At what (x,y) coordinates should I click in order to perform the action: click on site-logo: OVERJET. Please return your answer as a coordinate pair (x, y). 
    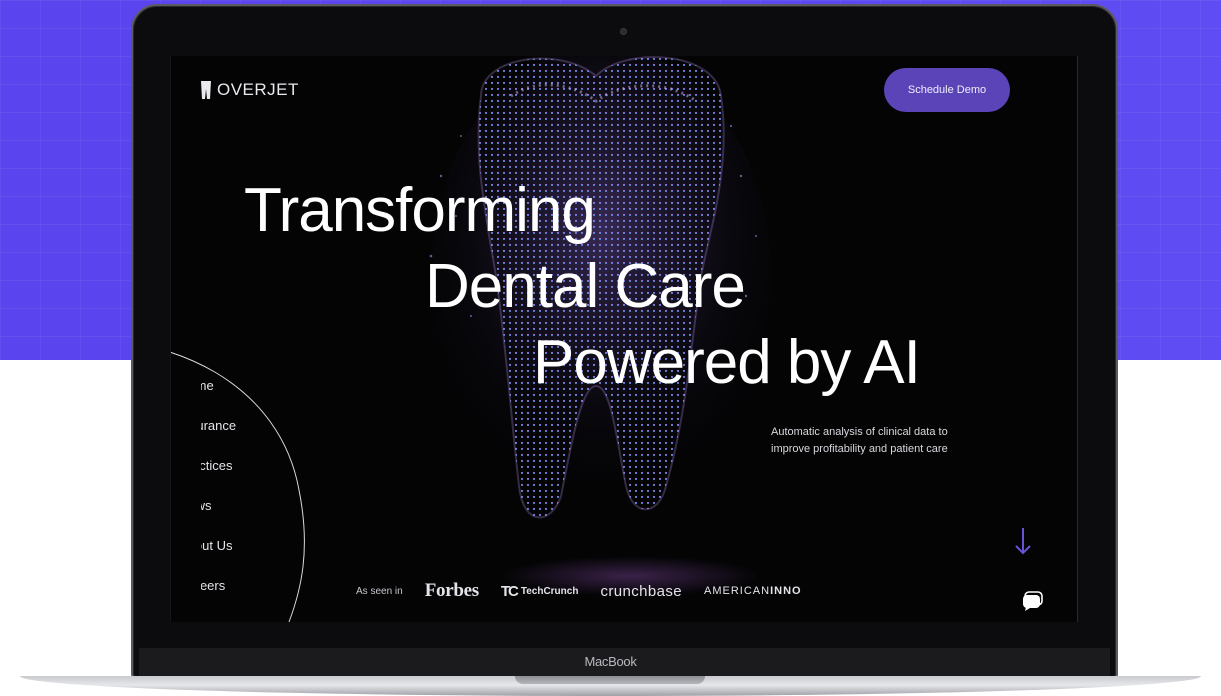
    Looking at the image, I should click on (250, 90).